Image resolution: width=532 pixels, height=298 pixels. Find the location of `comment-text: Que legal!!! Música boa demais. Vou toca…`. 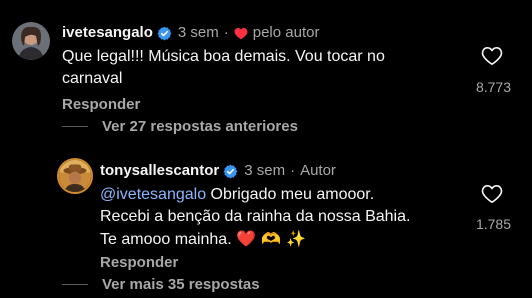

comment-text: Que legal!!! Música boa demais. Vou toca… is located at coordinates (223, 67).